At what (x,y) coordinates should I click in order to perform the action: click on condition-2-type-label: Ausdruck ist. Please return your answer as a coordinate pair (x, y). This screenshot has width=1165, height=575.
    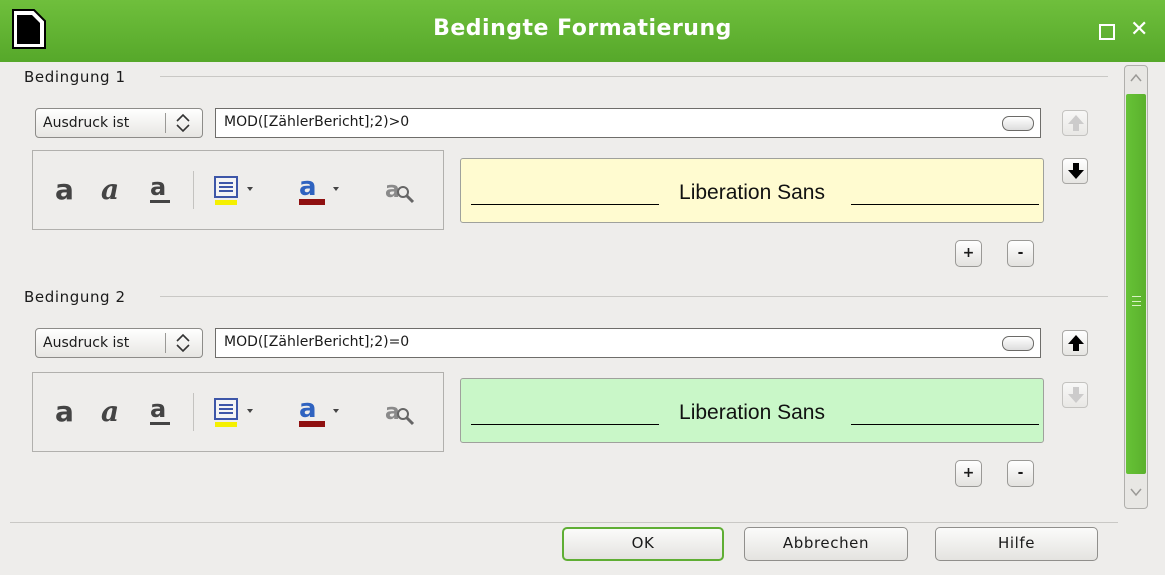
    Looking at the image, I should click on (86, 343).